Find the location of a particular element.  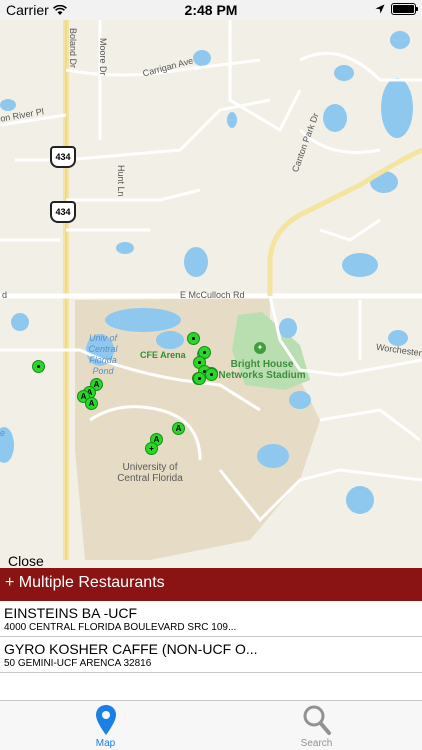

restaurant-address: 50 GEMINI-UCF ARENCA 32816 is located at coordinates (78, 663).